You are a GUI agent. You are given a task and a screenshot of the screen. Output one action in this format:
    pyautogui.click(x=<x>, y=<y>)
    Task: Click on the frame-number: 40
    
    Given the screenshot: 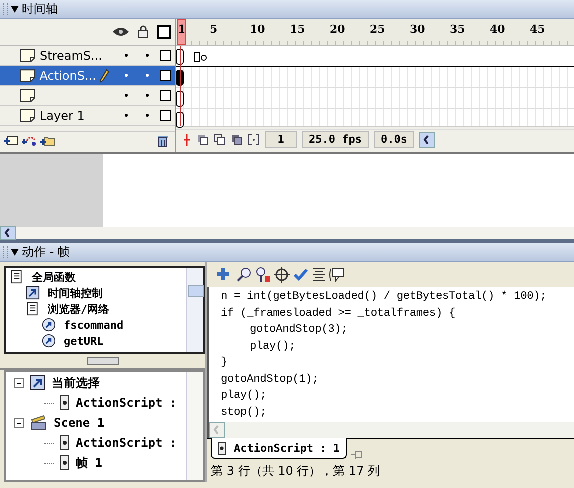 What is the action you would take?
    pyautogui.click(x=498, y=29)
    